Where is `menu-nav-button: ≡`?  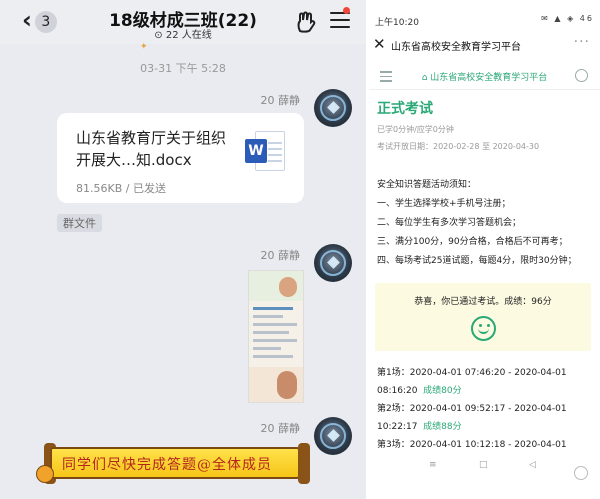 menu-nav-button: ≡ is located at coordinates (433, 465).